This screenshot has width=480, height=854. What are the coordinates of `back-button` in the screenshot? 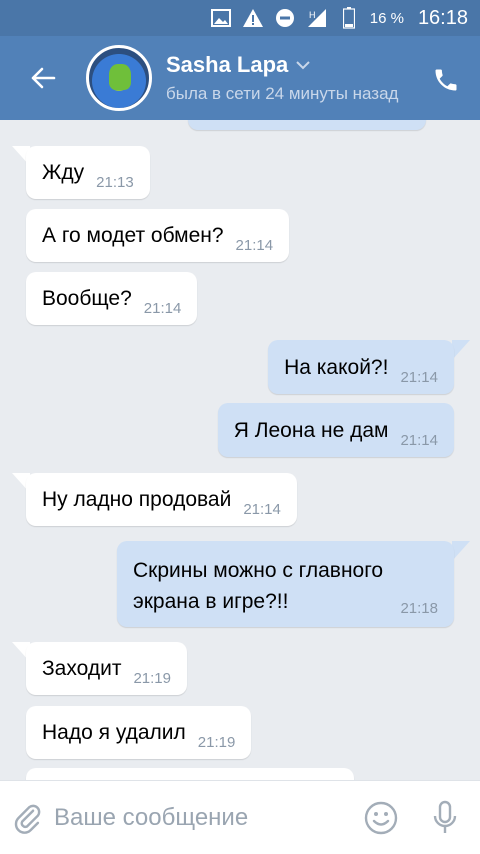 It's located at (43, 78).